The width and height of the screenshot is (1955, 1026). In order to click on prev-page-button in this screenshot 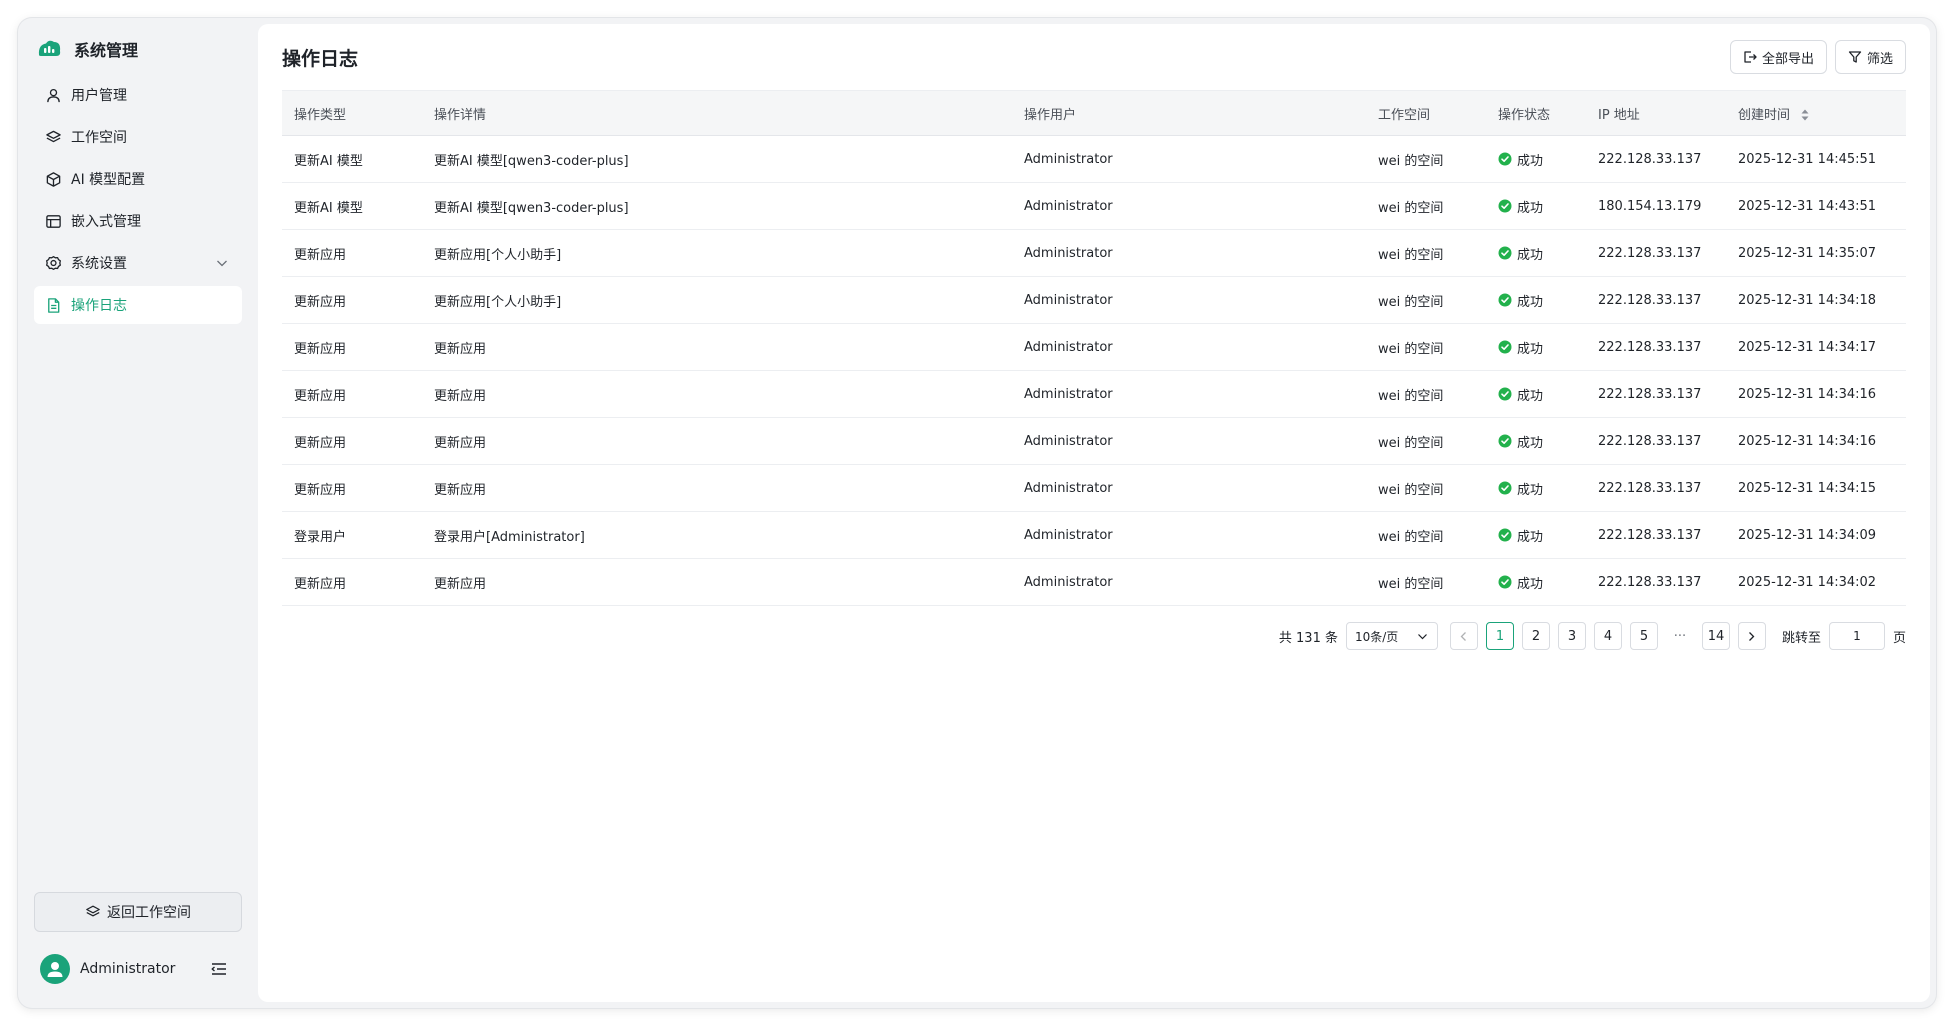, I will do `click(1463, 636)`.